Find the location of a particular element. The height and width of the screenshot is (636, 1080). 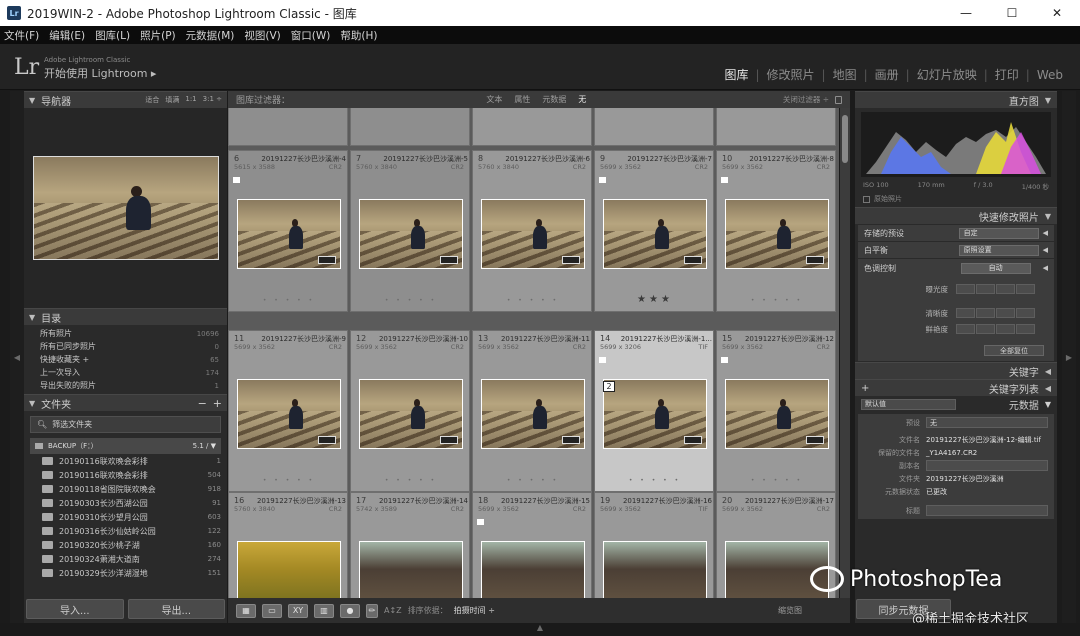

minimize-button: — is located at coordinates (966, 13).